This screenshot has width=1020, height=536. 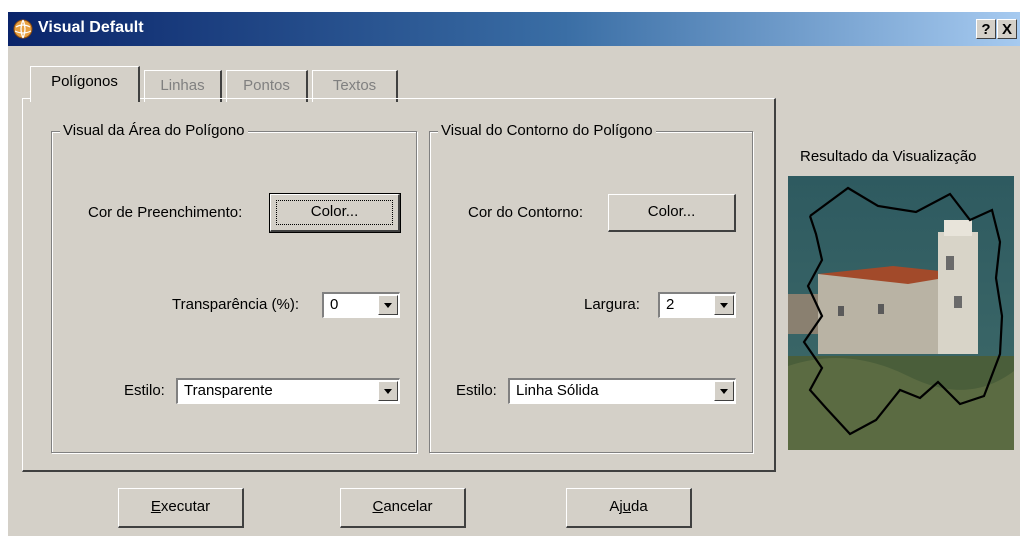 I want to click on transparency-label: Transparência (%):, so click(x=235, y=304).